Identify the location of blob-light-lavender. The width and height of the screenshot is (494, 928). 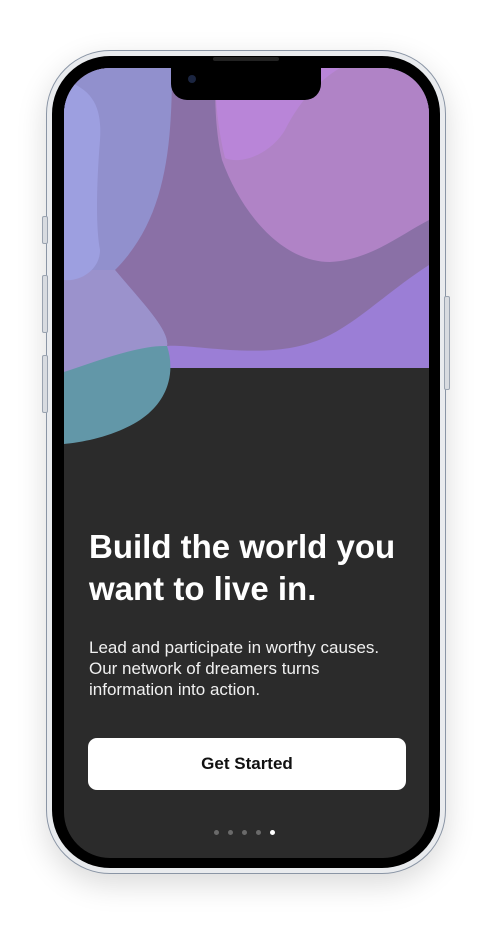
(82, 180).